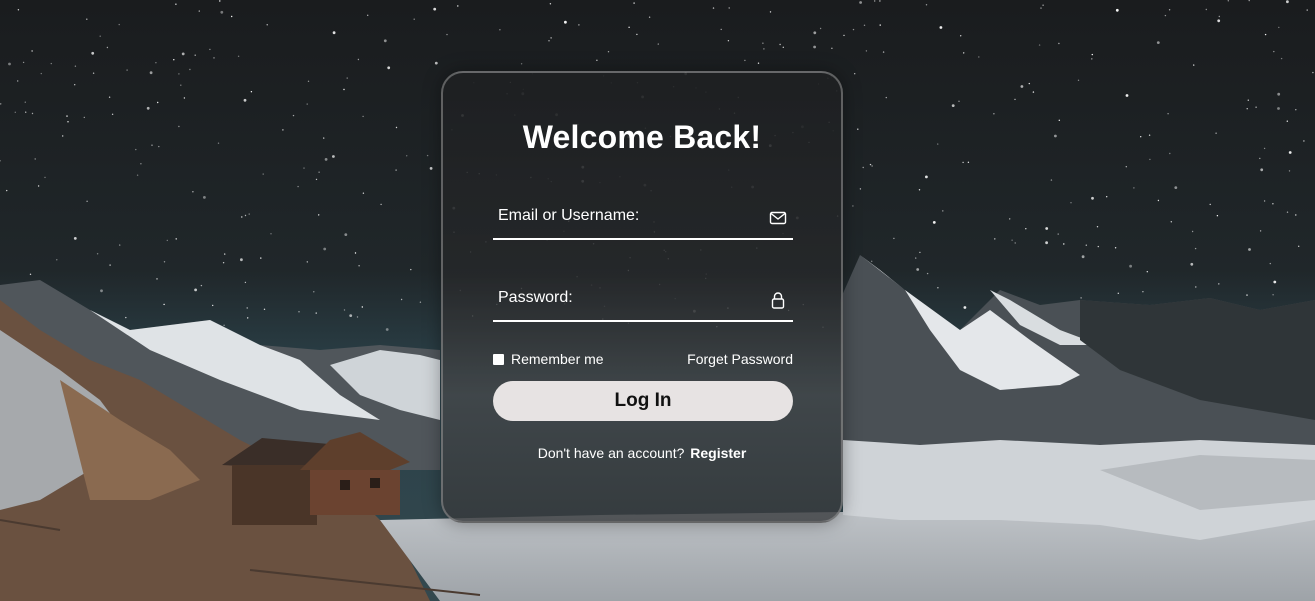 The width and height of the screenshot is (1315, 601). Describe the element at coordinates (740, 359) in the screenshot. I see `forget-password-link: Forget Password` at that location.